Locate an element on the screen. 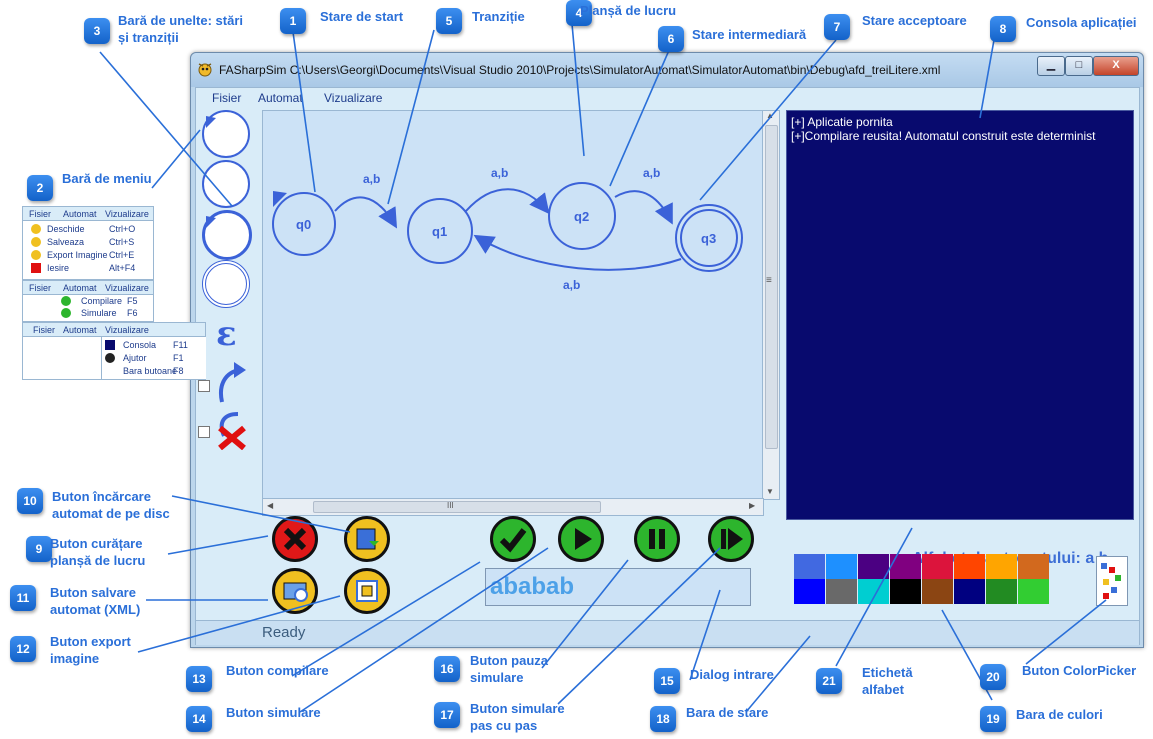 Image resolution: width=1153 pixels, height=739 pixels. scroll-right-arrow-icon: ▶ is located at coordinates (752, 505).